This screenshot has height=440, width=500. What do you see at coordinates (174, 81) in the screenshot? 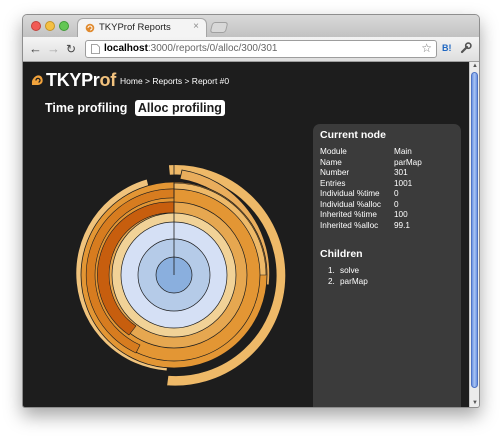
I see `breadcrumb: Home > Reports > Report #0` at bounding box center [174, 81].